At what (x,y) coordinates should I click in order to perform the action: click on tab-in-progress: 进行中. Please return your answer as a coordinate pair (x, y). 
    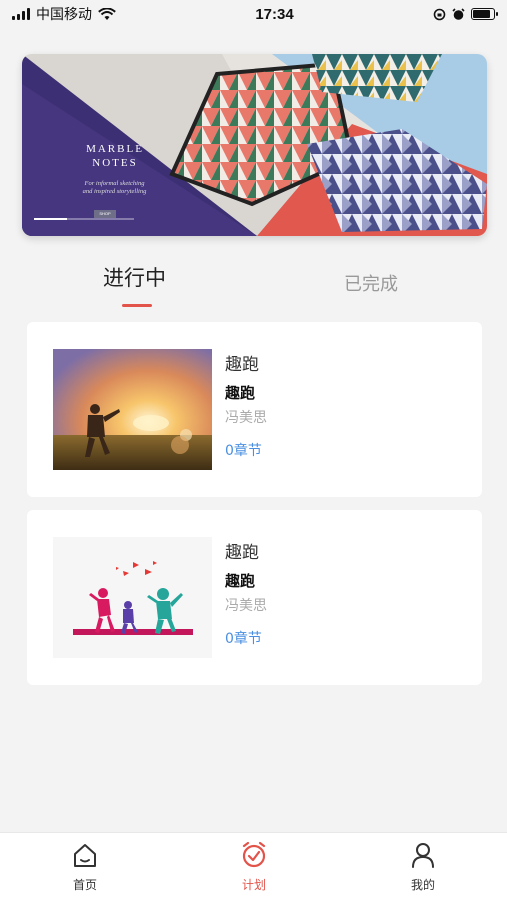
    Looking at the image, I should click on (134, 277).